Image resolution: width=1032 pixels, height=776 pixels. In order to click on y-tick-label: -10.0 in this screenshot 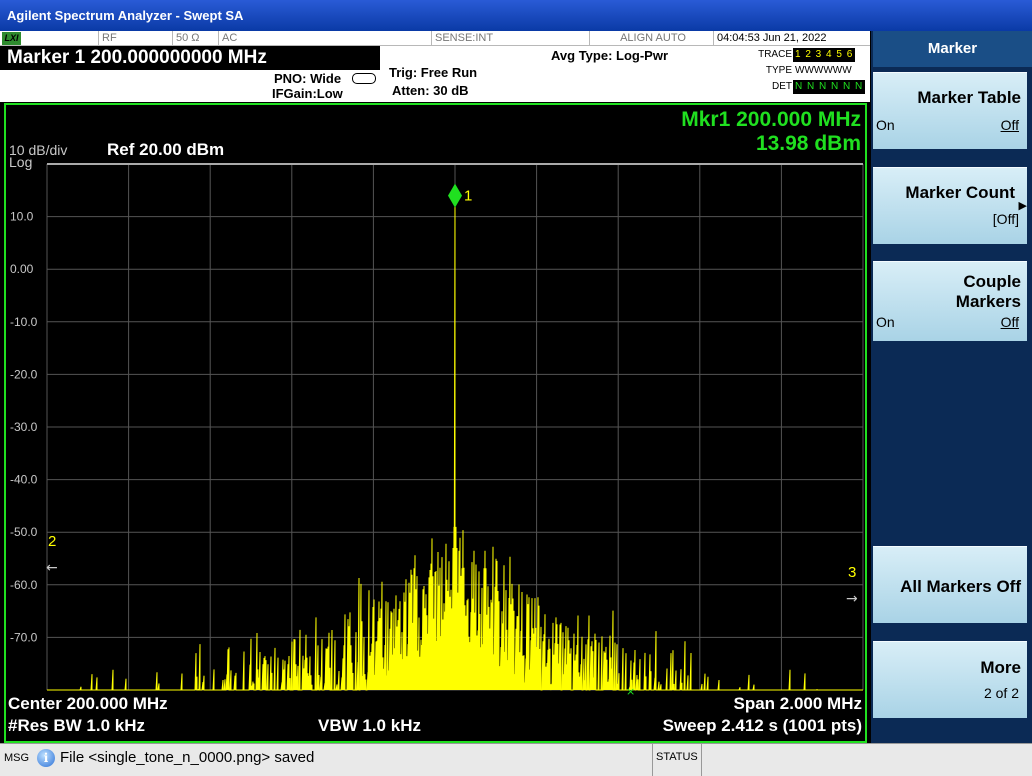, I will do `click(24, 322)`.